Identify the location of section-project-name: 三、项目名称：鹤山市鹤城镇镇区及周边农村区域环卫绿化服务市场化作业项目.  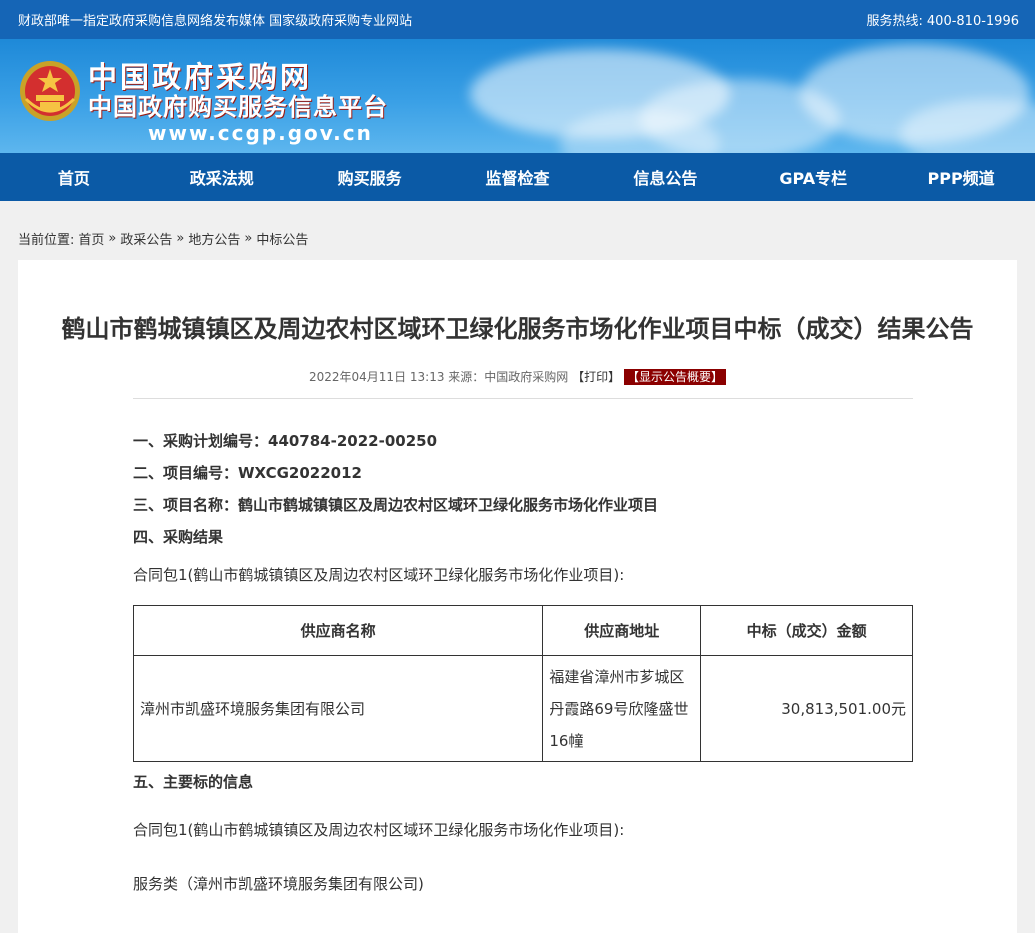
(396, 505).